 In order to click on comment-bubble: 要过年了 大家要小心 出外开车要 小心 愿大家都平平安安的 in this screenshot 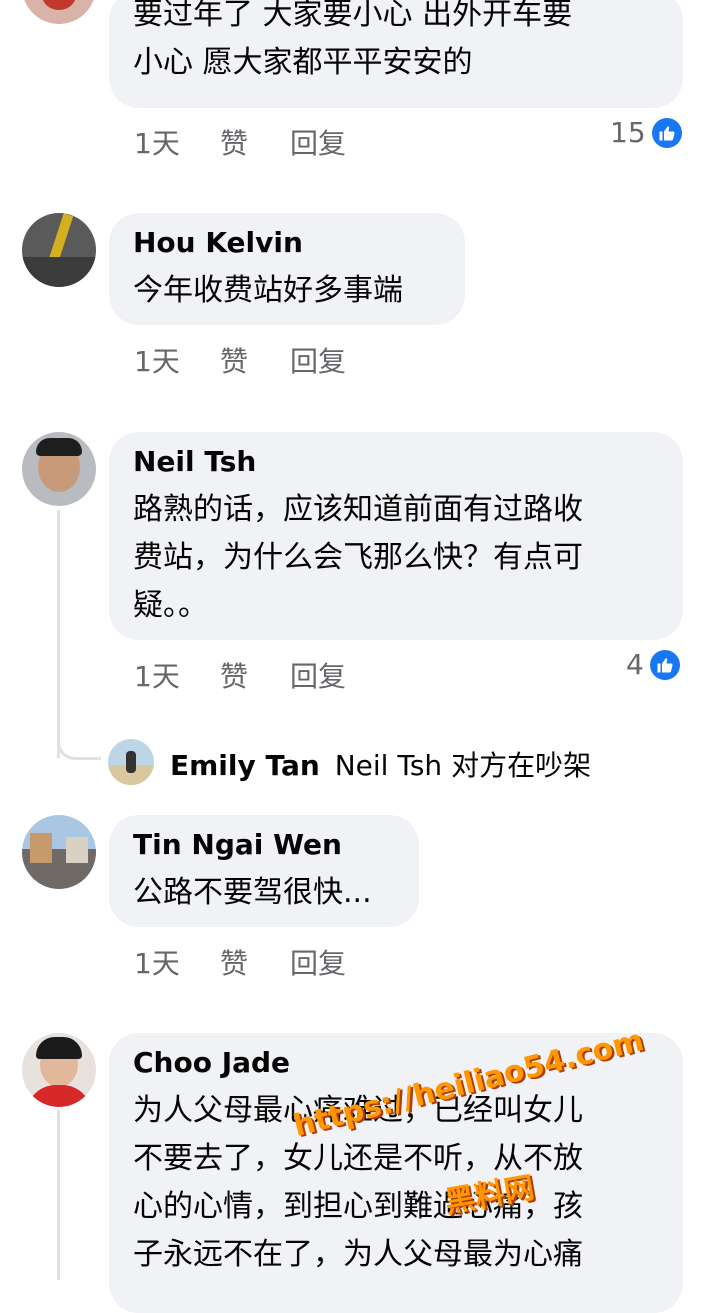, I will do `click(396, 54)`.